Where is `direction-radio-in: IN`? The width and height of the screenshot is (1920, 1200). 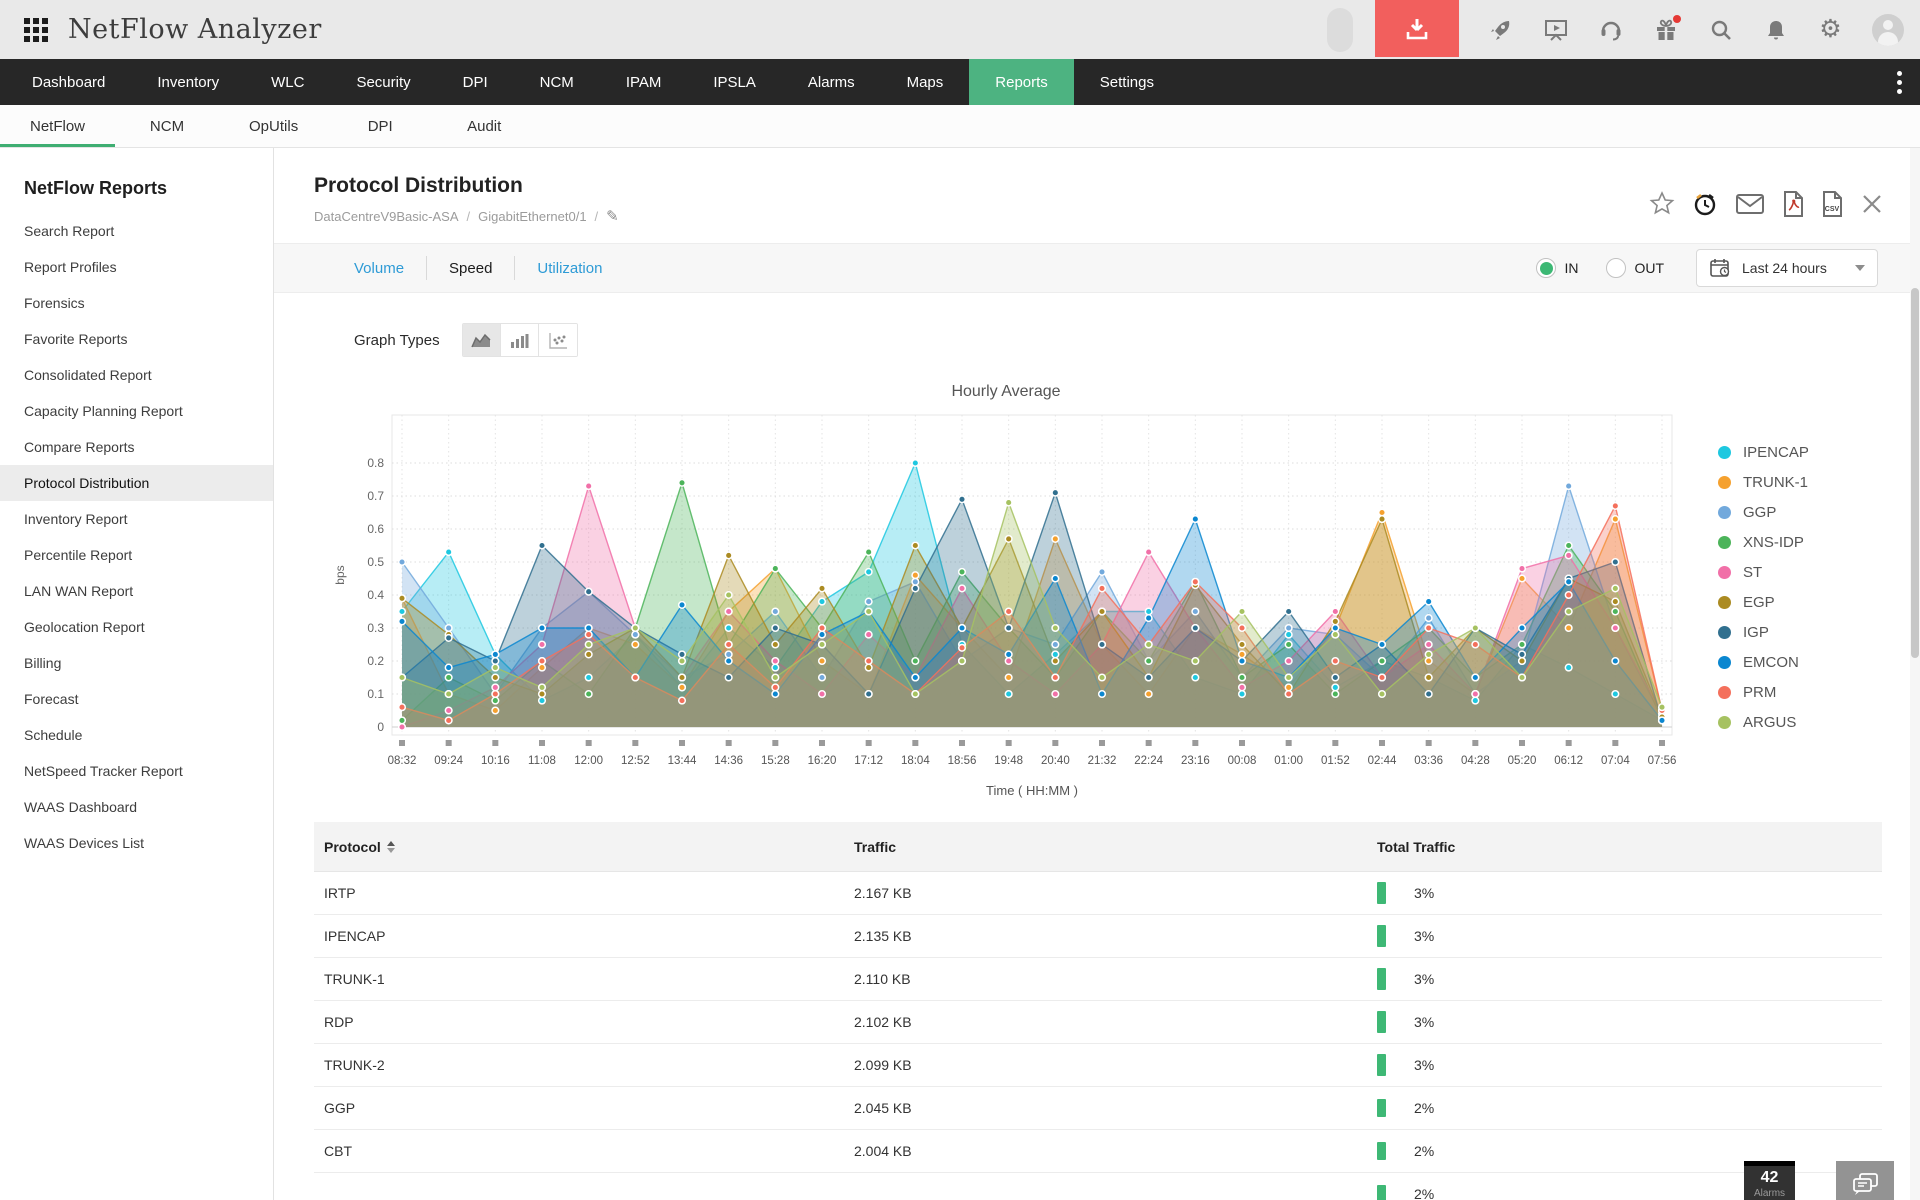 direction-radio-in: IN is located at coordinates (1557, 268).